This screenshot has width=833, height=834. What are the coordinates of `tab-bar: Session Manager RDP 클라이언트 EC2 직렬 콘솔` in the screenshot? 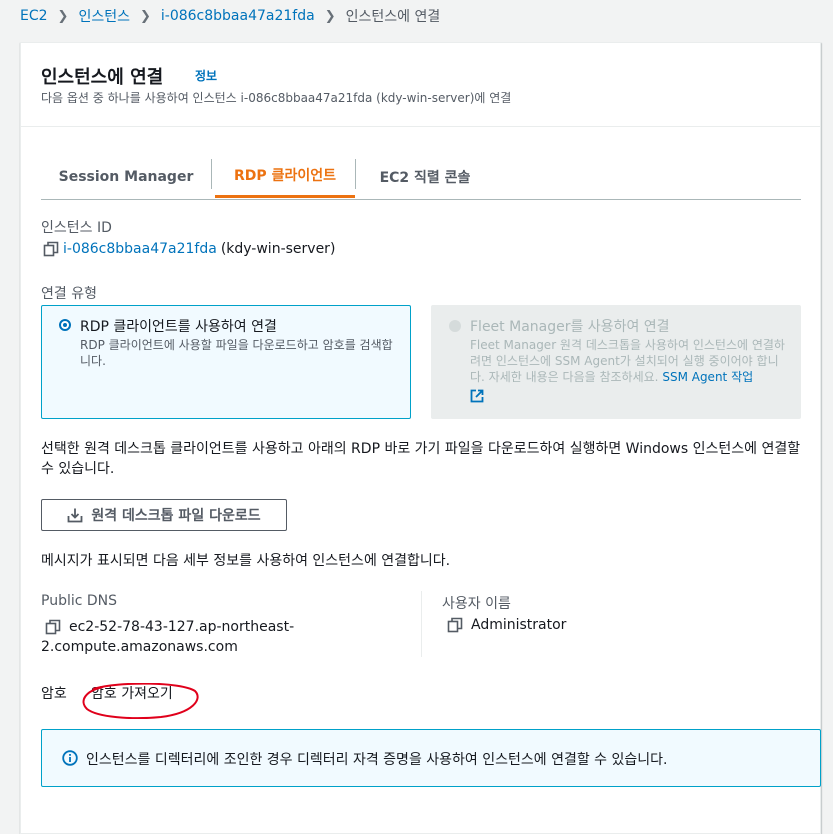 It's located at (421, 177).